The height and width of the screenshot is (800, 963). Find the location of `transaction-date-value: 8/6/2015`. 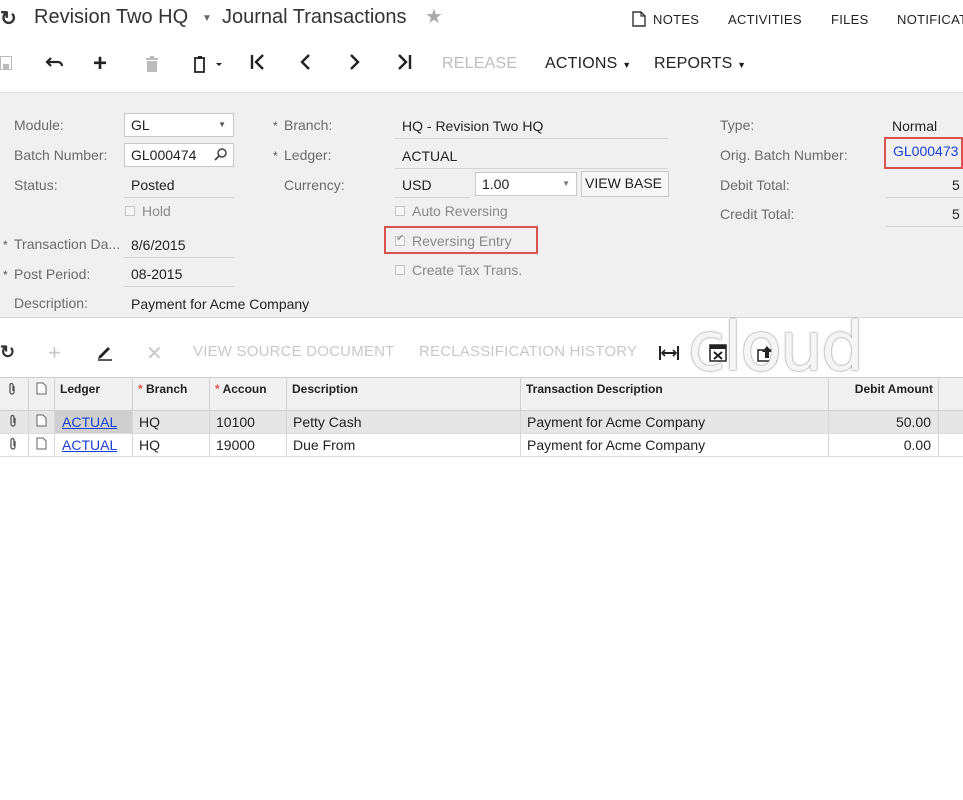

transaction-date-value: 8/6/2015 is located at coordinates (158, 245).